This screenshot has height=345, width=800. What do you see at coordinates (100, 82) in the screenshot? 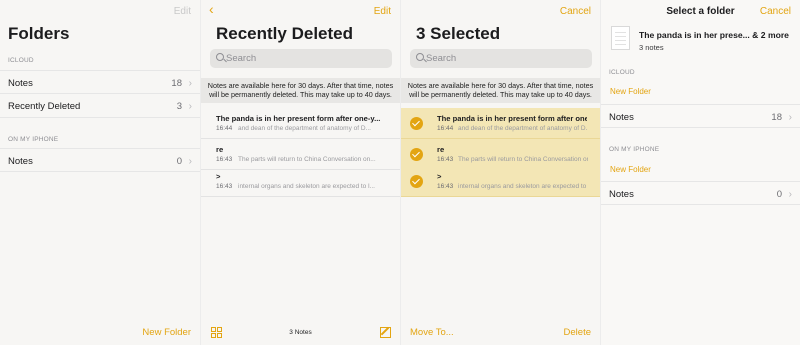
I see `folder-row-notes: Notes 18 ›` at bounding box center [100, 82].